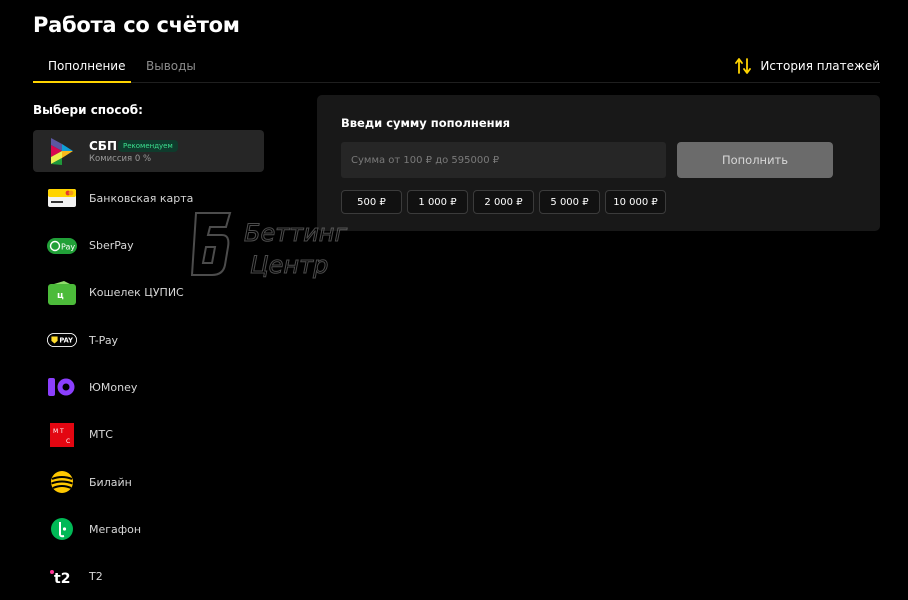 This screenshot has height=600, width=908. What do you see at coordinates (61, 431) in the screenshot?
I see `svg-text: Т` at bounding box center [61, 431].